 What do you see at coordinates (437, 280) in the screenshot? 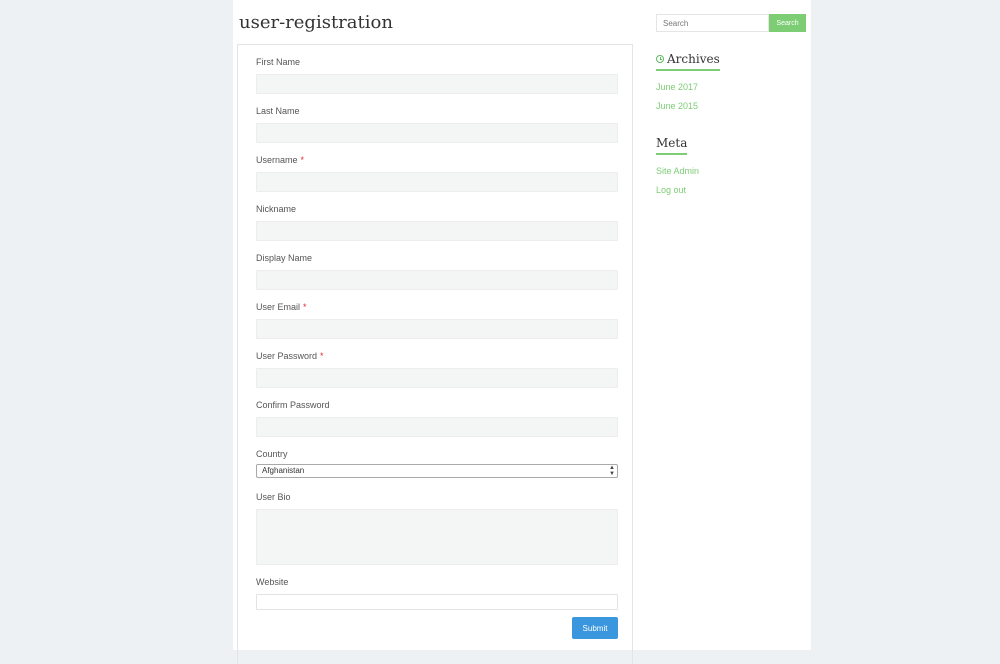
I see `display-name-input` at bounding box center [437, 280].